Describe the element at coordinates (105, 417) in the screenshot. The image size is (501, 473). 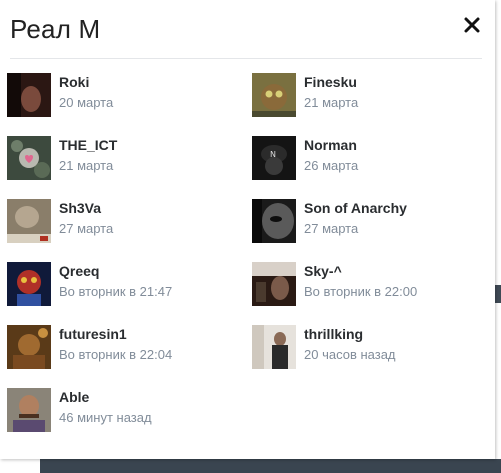
I see `member-time: 46 минут назад` at that location.